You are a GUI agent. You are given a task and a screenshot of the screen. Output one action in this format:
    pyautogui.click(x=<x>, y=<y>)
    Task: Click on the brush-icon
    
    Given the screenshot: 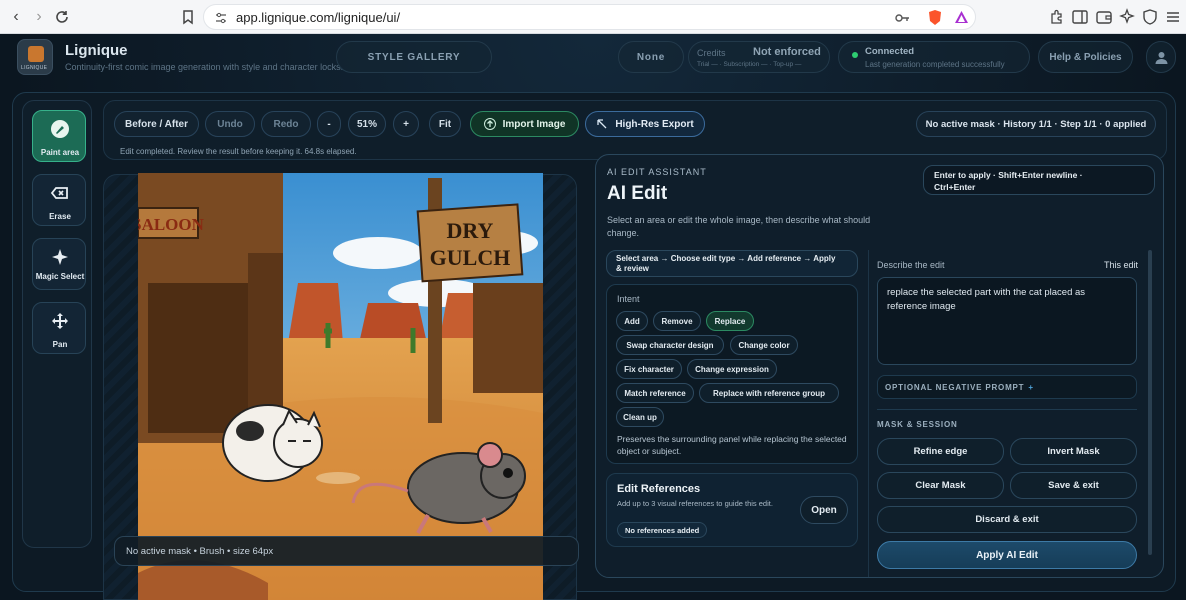 What is the action you would take?
    pyautogui.click(x=60, y=129)
    